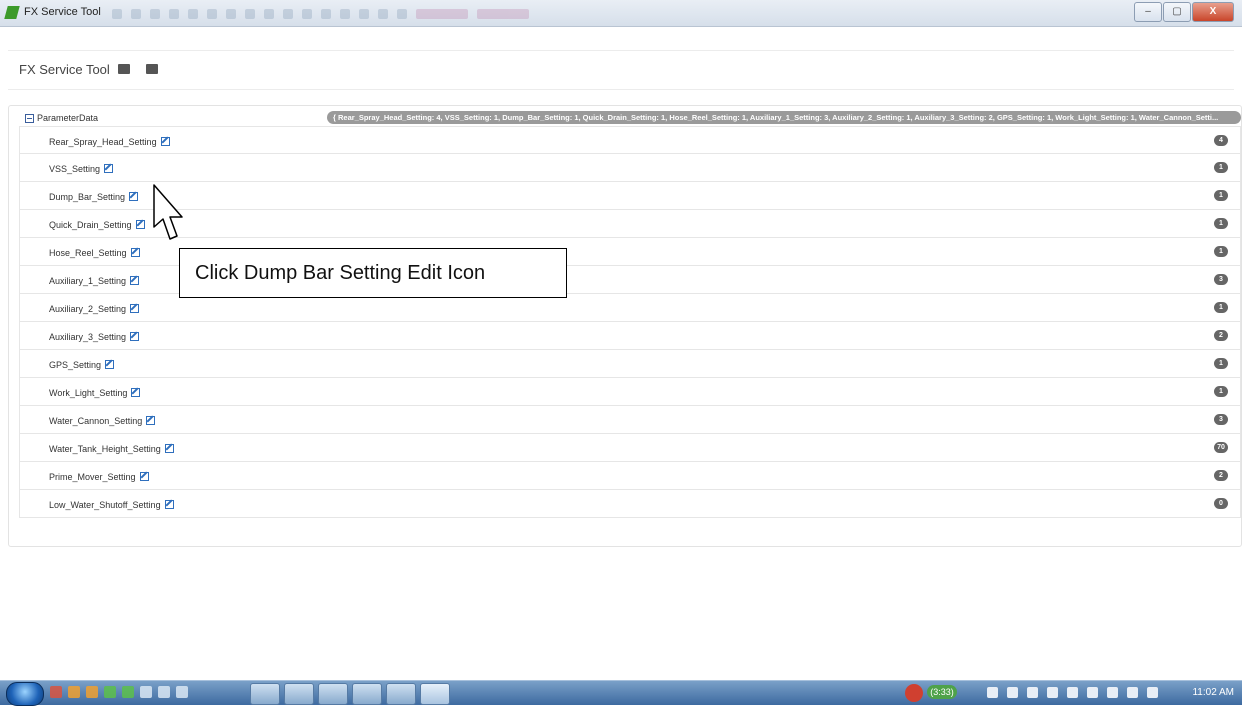 The height and width of the screenshot is (706, 1242). I want to click on app-logo-icon, so click(12, 12).